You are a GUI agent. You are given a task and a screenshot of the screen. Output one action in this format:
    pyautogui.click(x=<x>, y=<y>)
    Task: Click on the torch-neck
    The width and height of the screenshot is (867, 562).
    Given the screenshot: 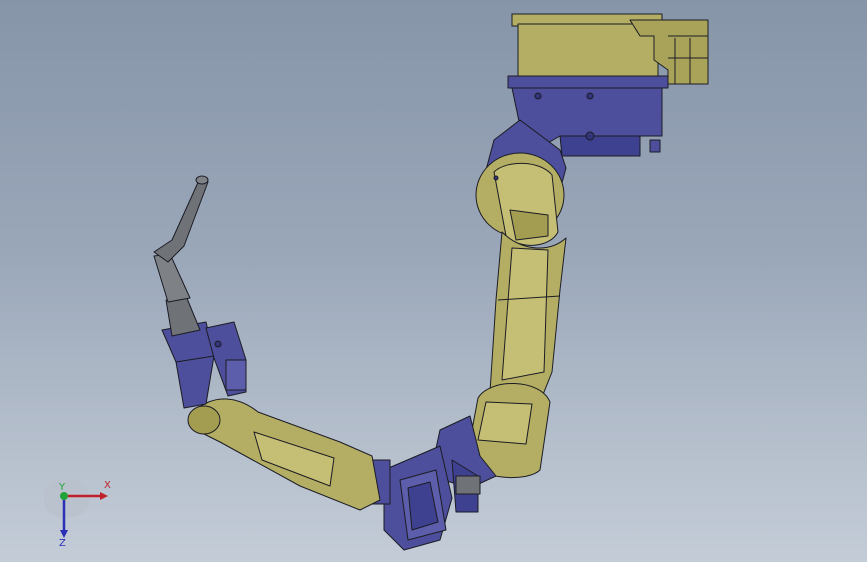 What is the action you would take?
    pyautogui.click(x=181, y=220)
    